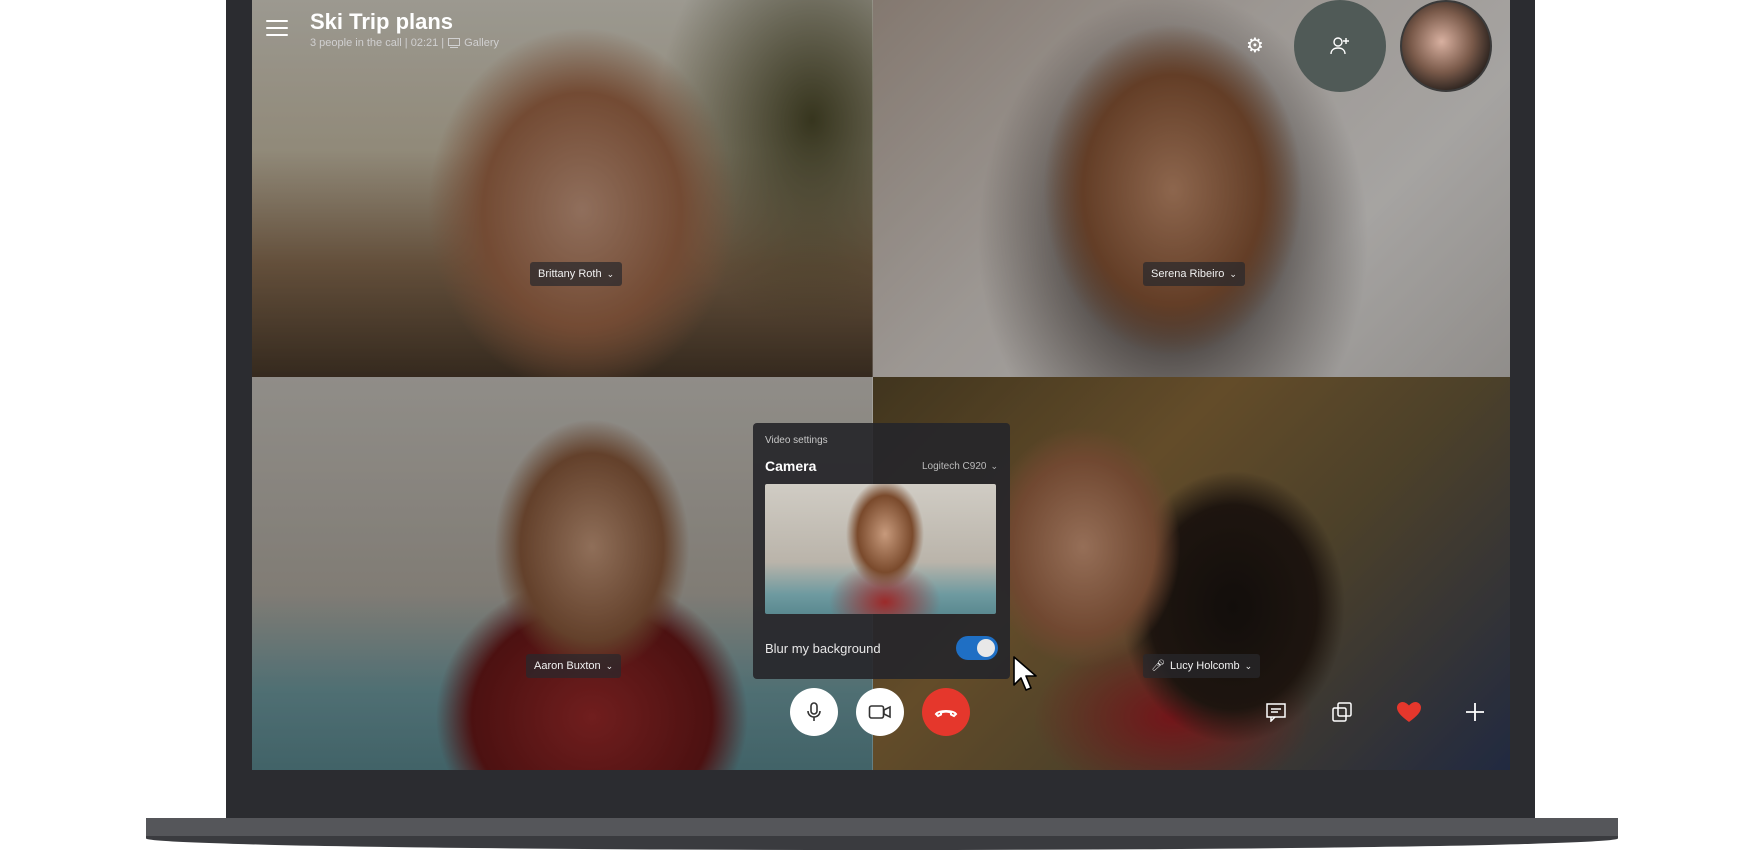 This screenshot has width=1760, height=856. What do you see at coordinates (382, 21) in the screenshot?
I see `call-title: Ski Trip plans` at bounding box center [382, 21].